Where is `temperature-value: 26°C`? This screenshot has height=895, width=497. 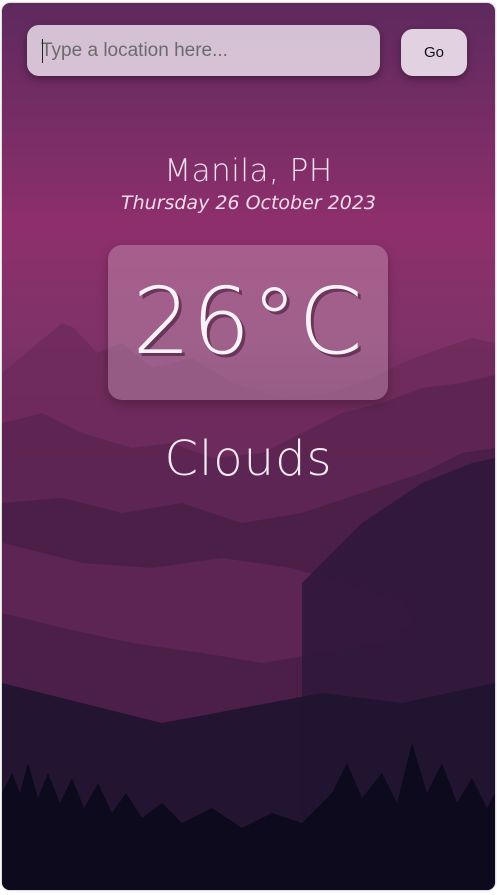
temperature-value: 26°C is located at coordinates (248, 321).